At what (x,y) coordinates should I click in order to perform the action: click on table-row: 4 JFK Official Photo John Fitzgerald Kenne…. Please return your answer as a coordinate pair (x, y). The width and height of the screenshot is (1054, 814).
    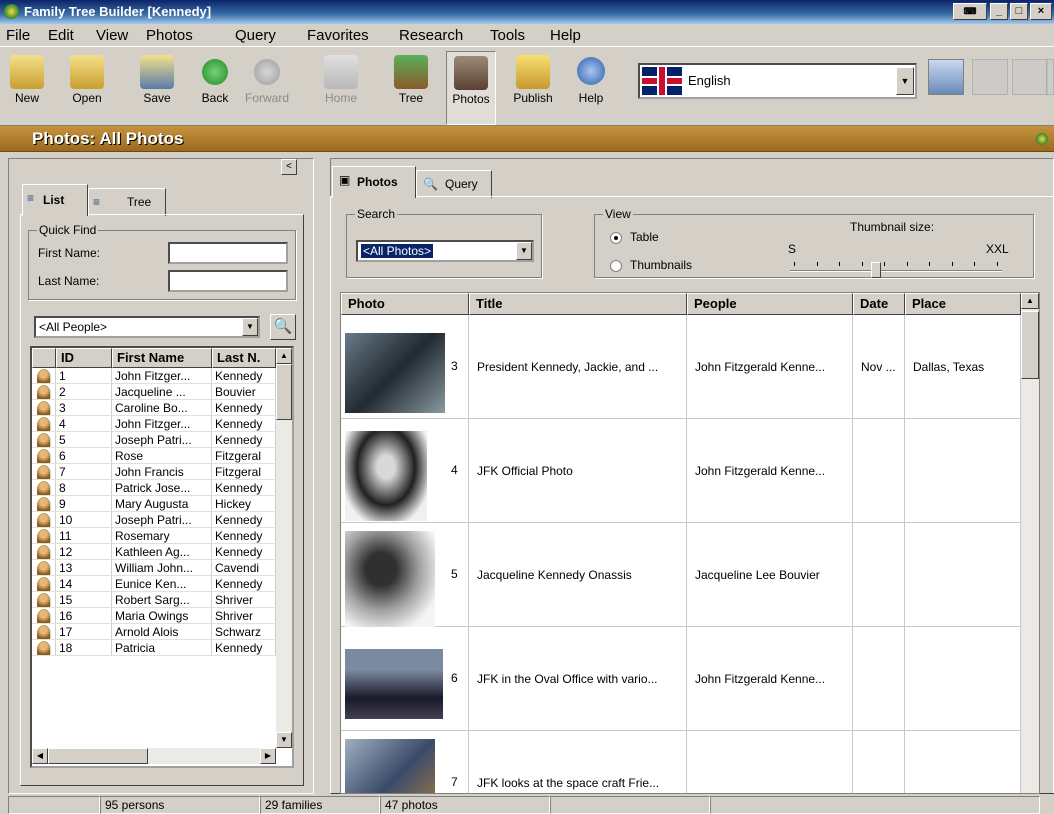
    Looking at the image, I should click on (681, 471).